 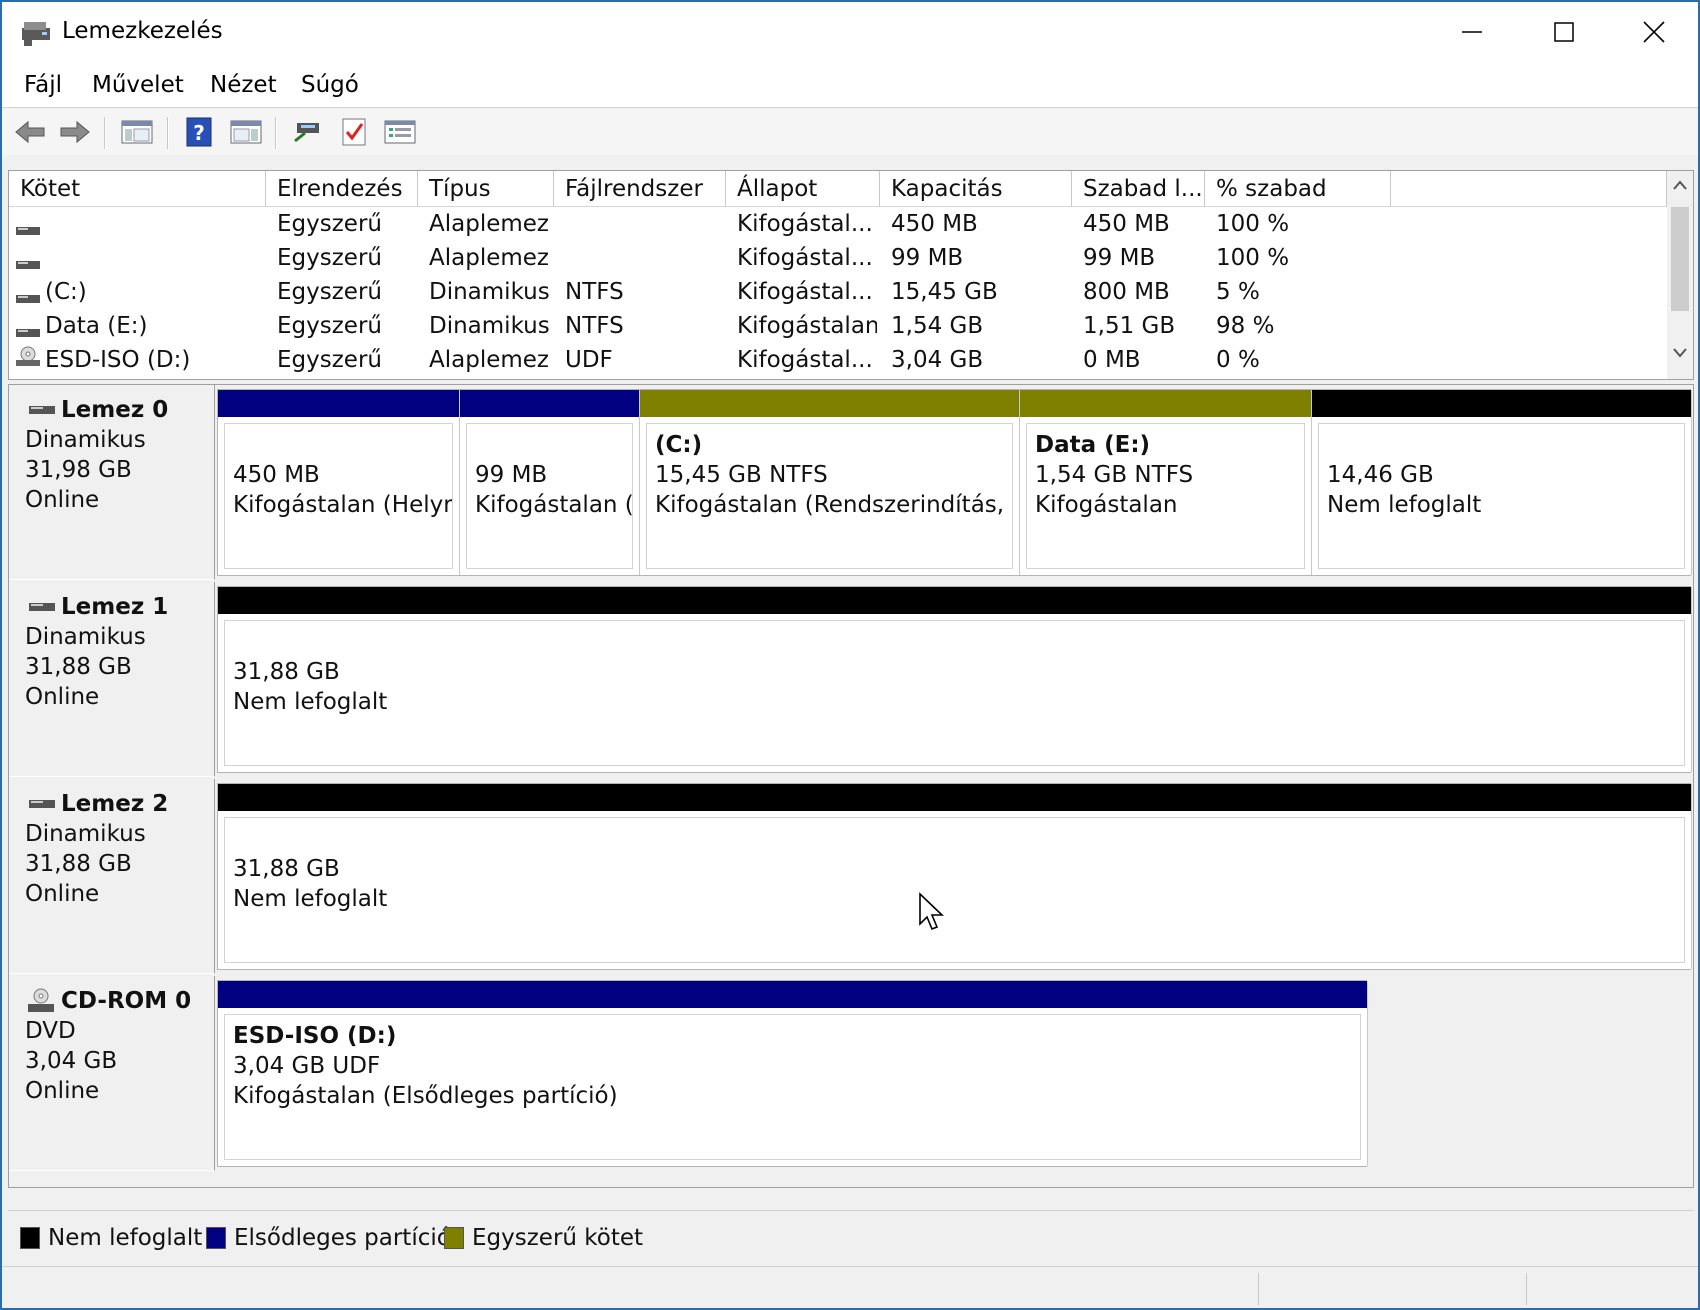 I want to click on scrollbar-thumb, so click(x=1680, y=259).